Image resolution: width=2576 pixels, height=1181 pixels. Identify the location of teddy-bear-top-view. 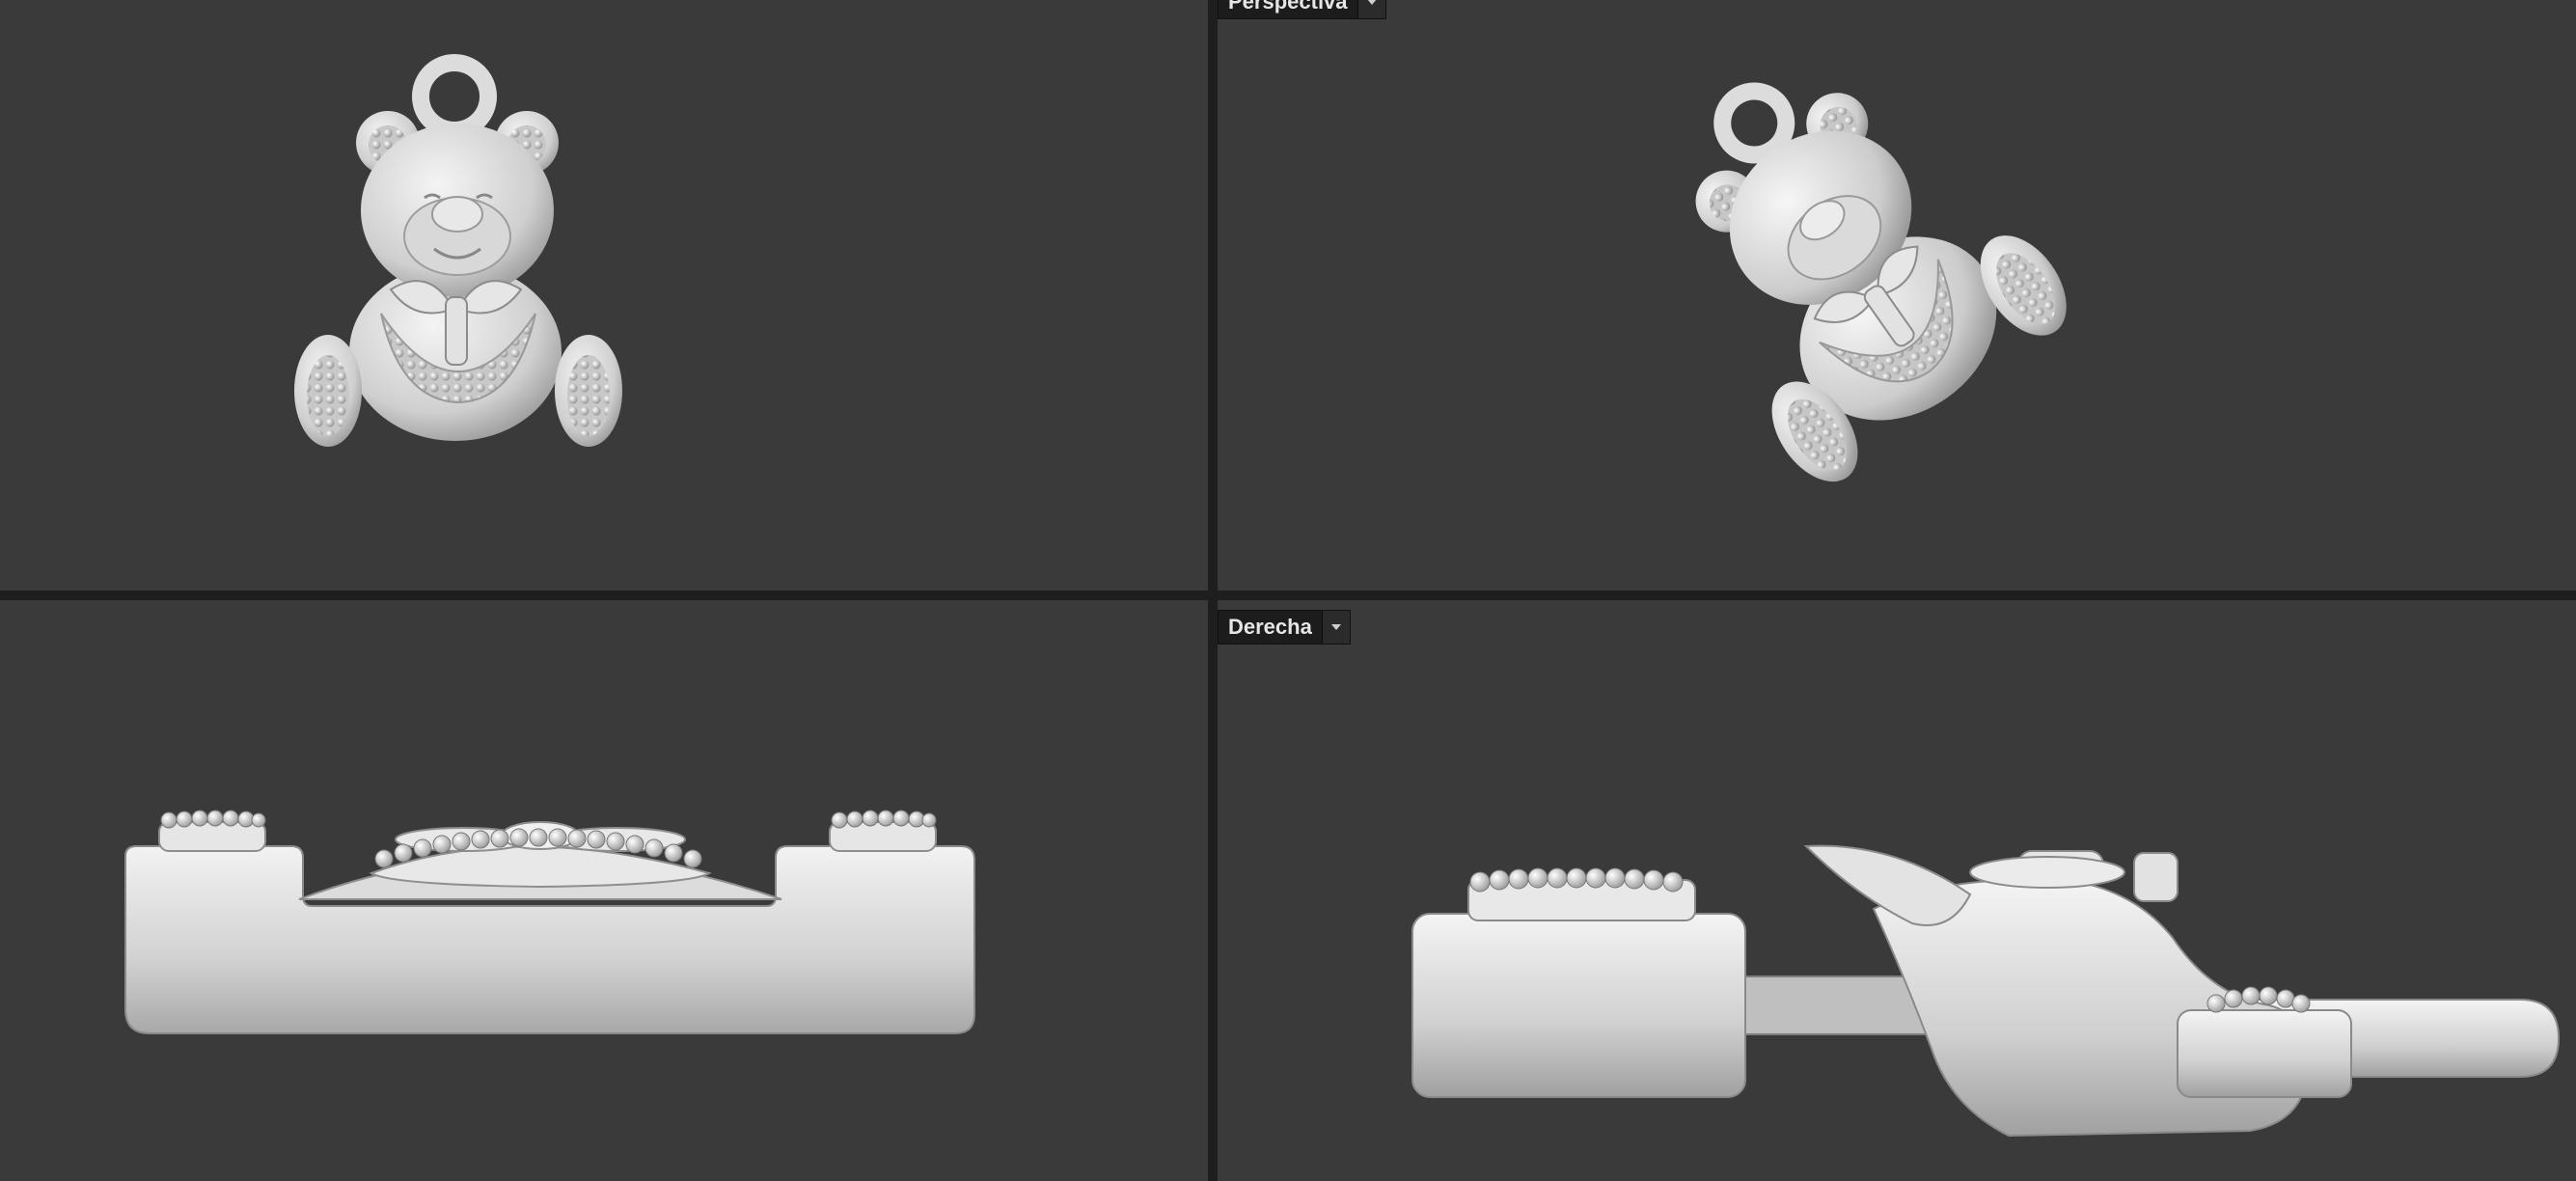
(458, 250).